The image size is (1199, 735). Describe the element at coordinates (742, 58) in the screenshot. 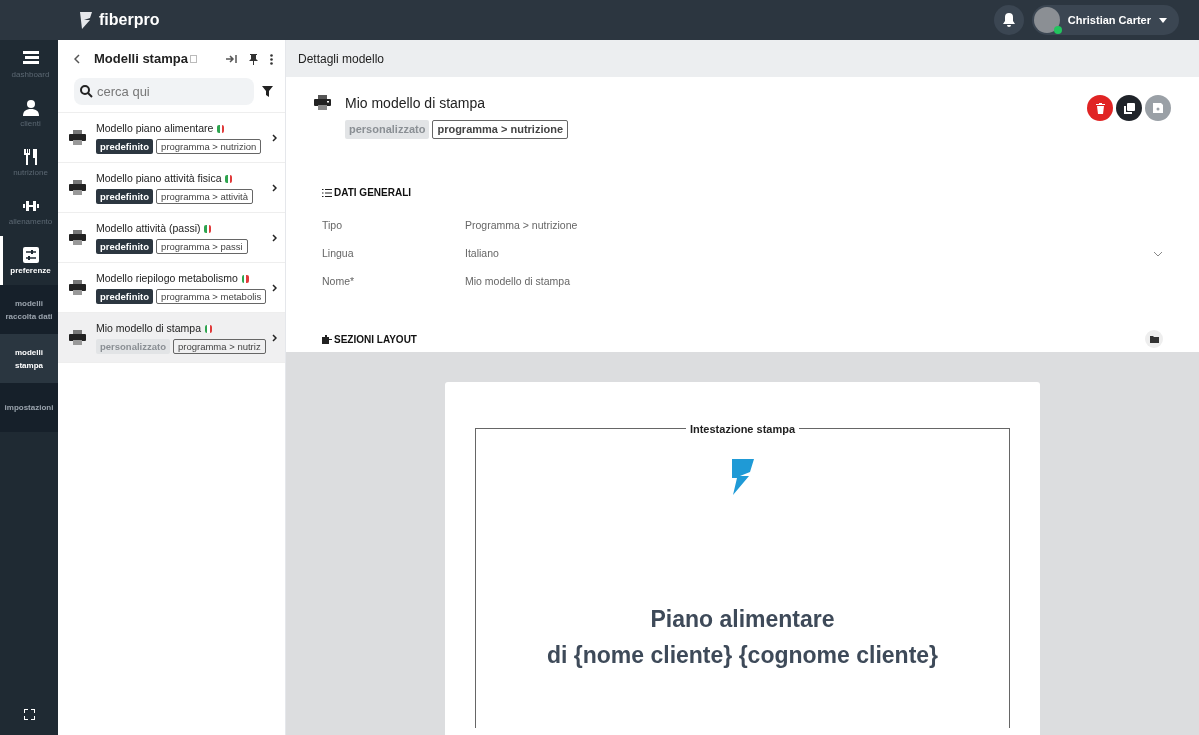

I see `details-header: Dettagli modello` at that location.